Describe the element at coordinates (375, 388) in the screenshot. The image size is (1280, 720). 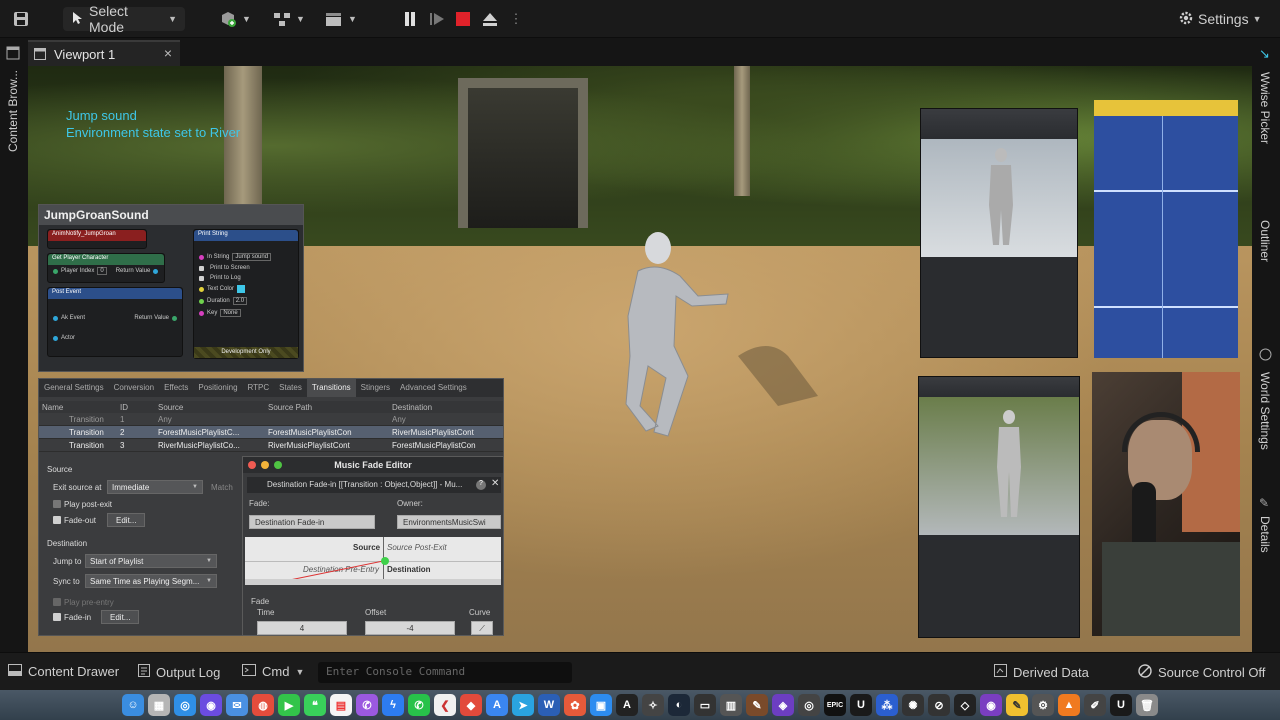
I see `tab-stingers: Stingers` at that location.